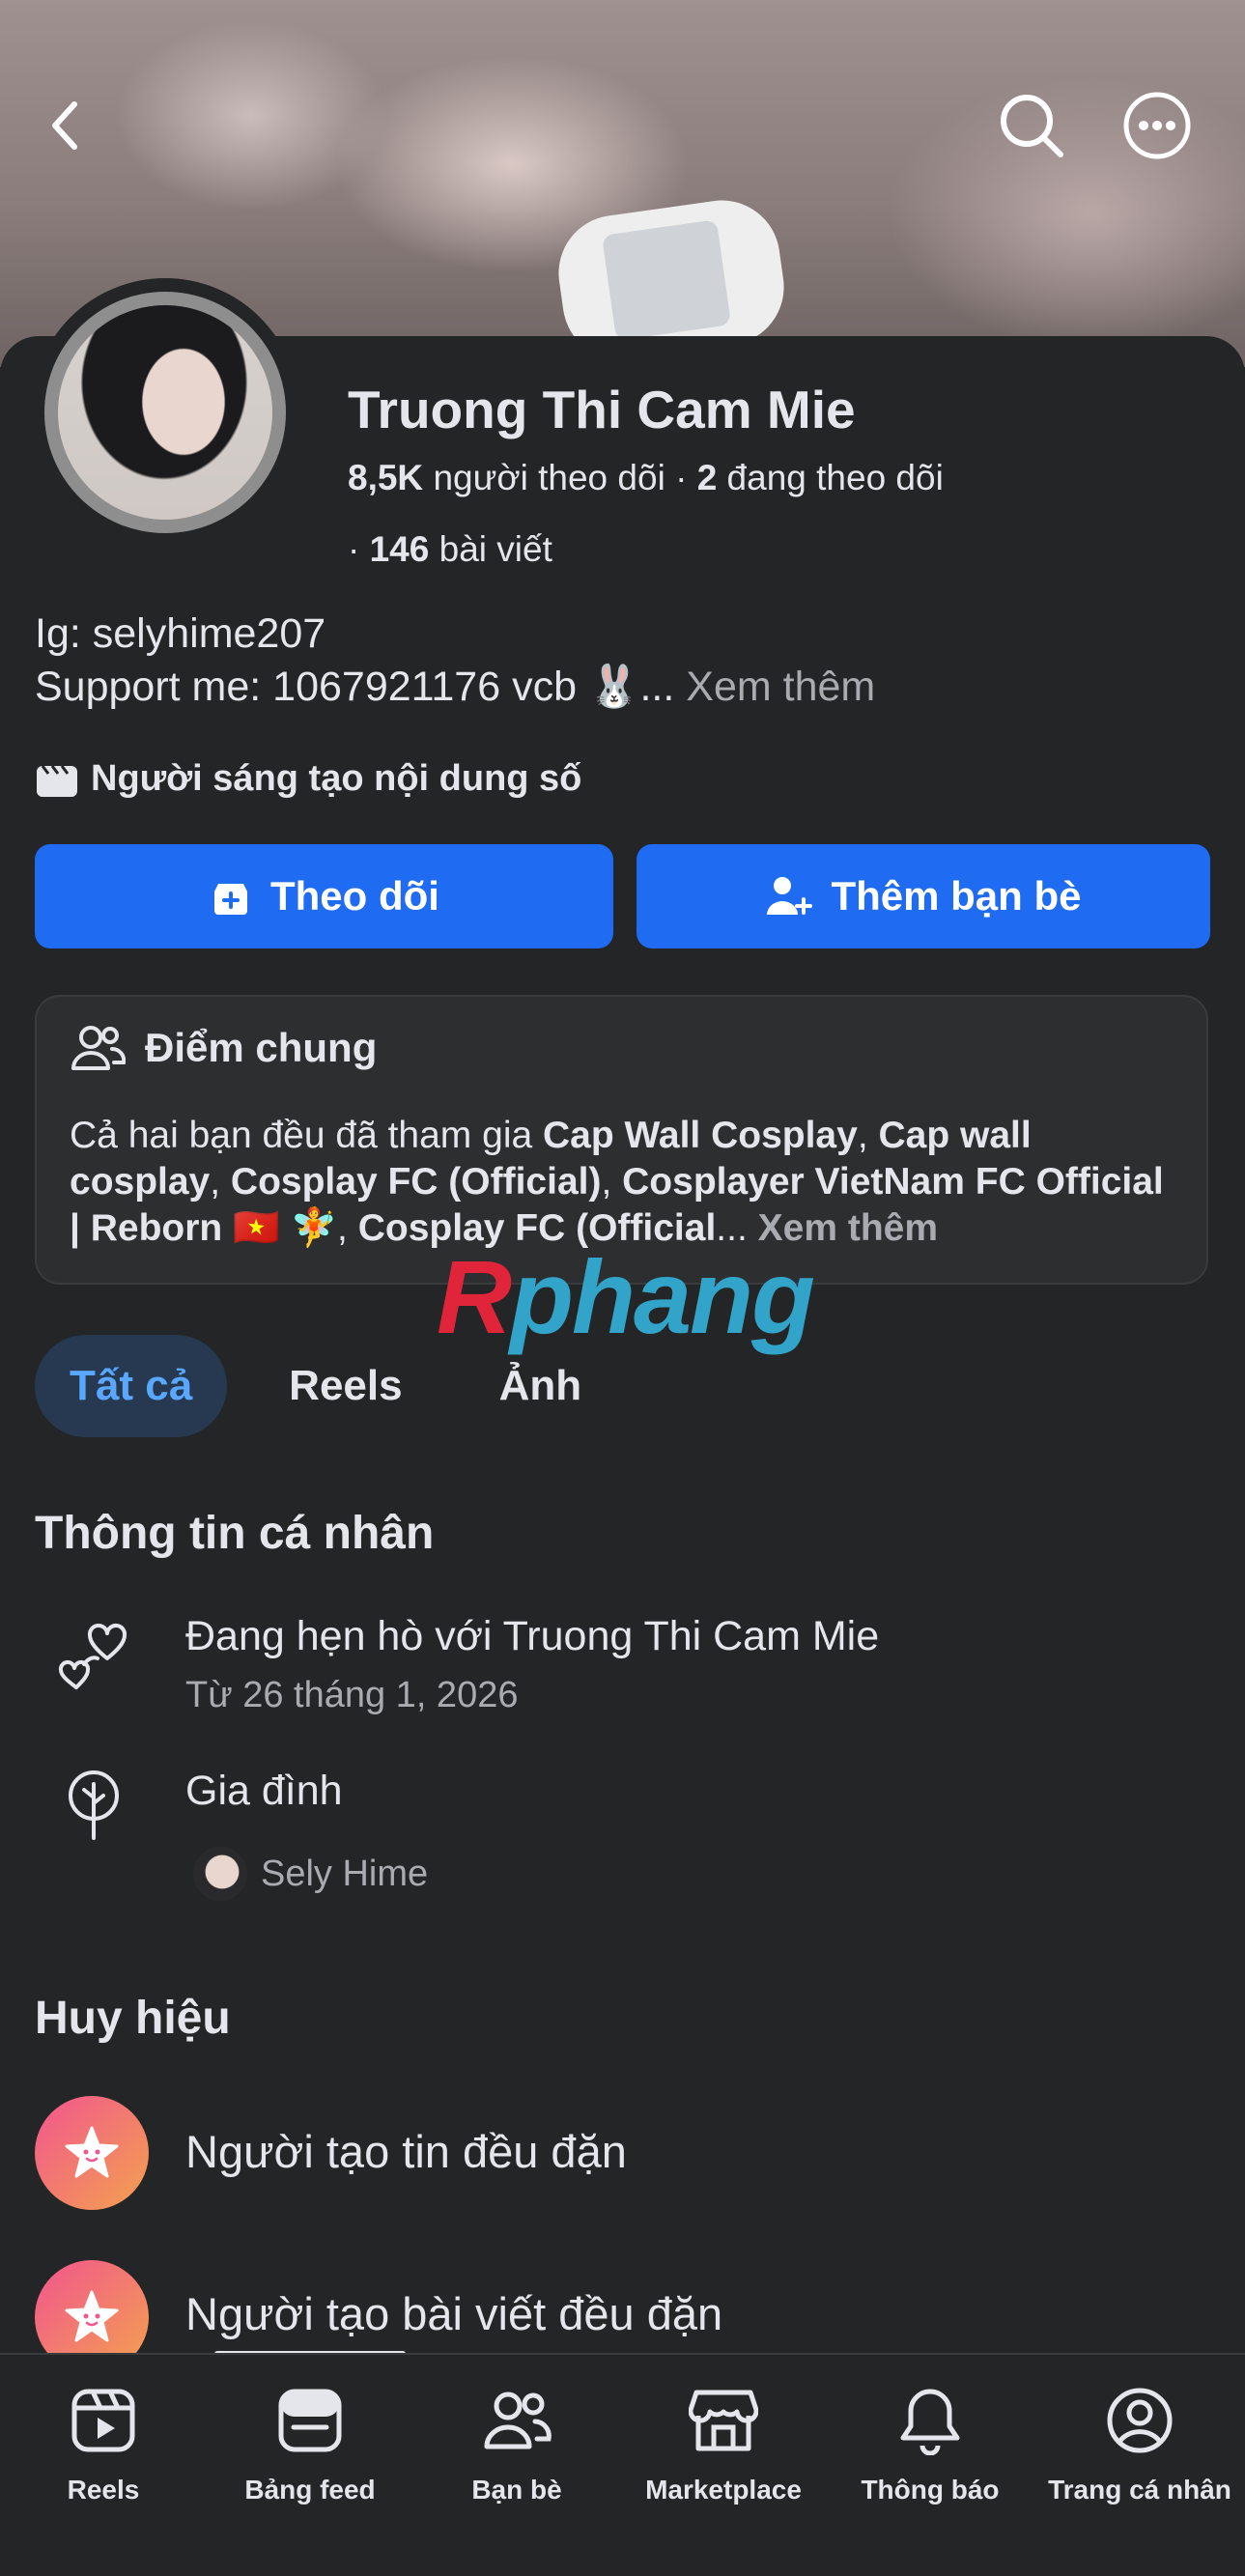  I want to click on relationship-status: Đang hẹn hò với Truong Thi Cam Mie, so click(532, 1636).